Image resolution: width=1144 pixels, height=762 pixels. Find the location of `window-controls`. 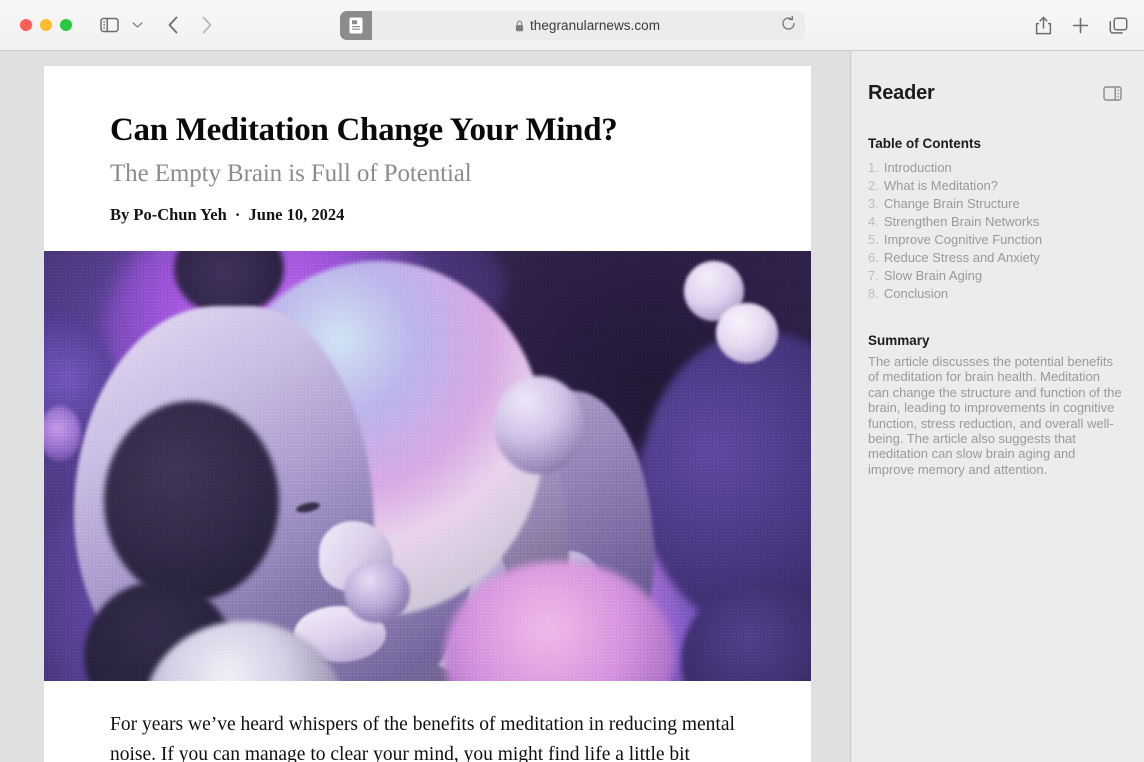

window-controls is located at coordinates (46, 25).